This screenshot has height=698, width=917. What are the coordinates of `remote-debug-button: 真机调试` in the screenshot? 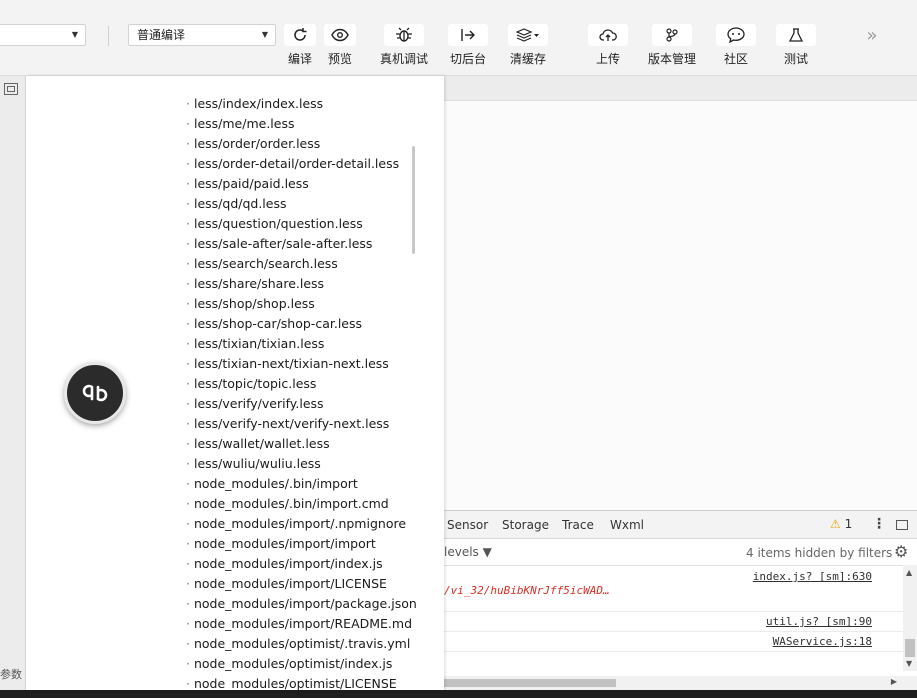 It's located at (404, 47).